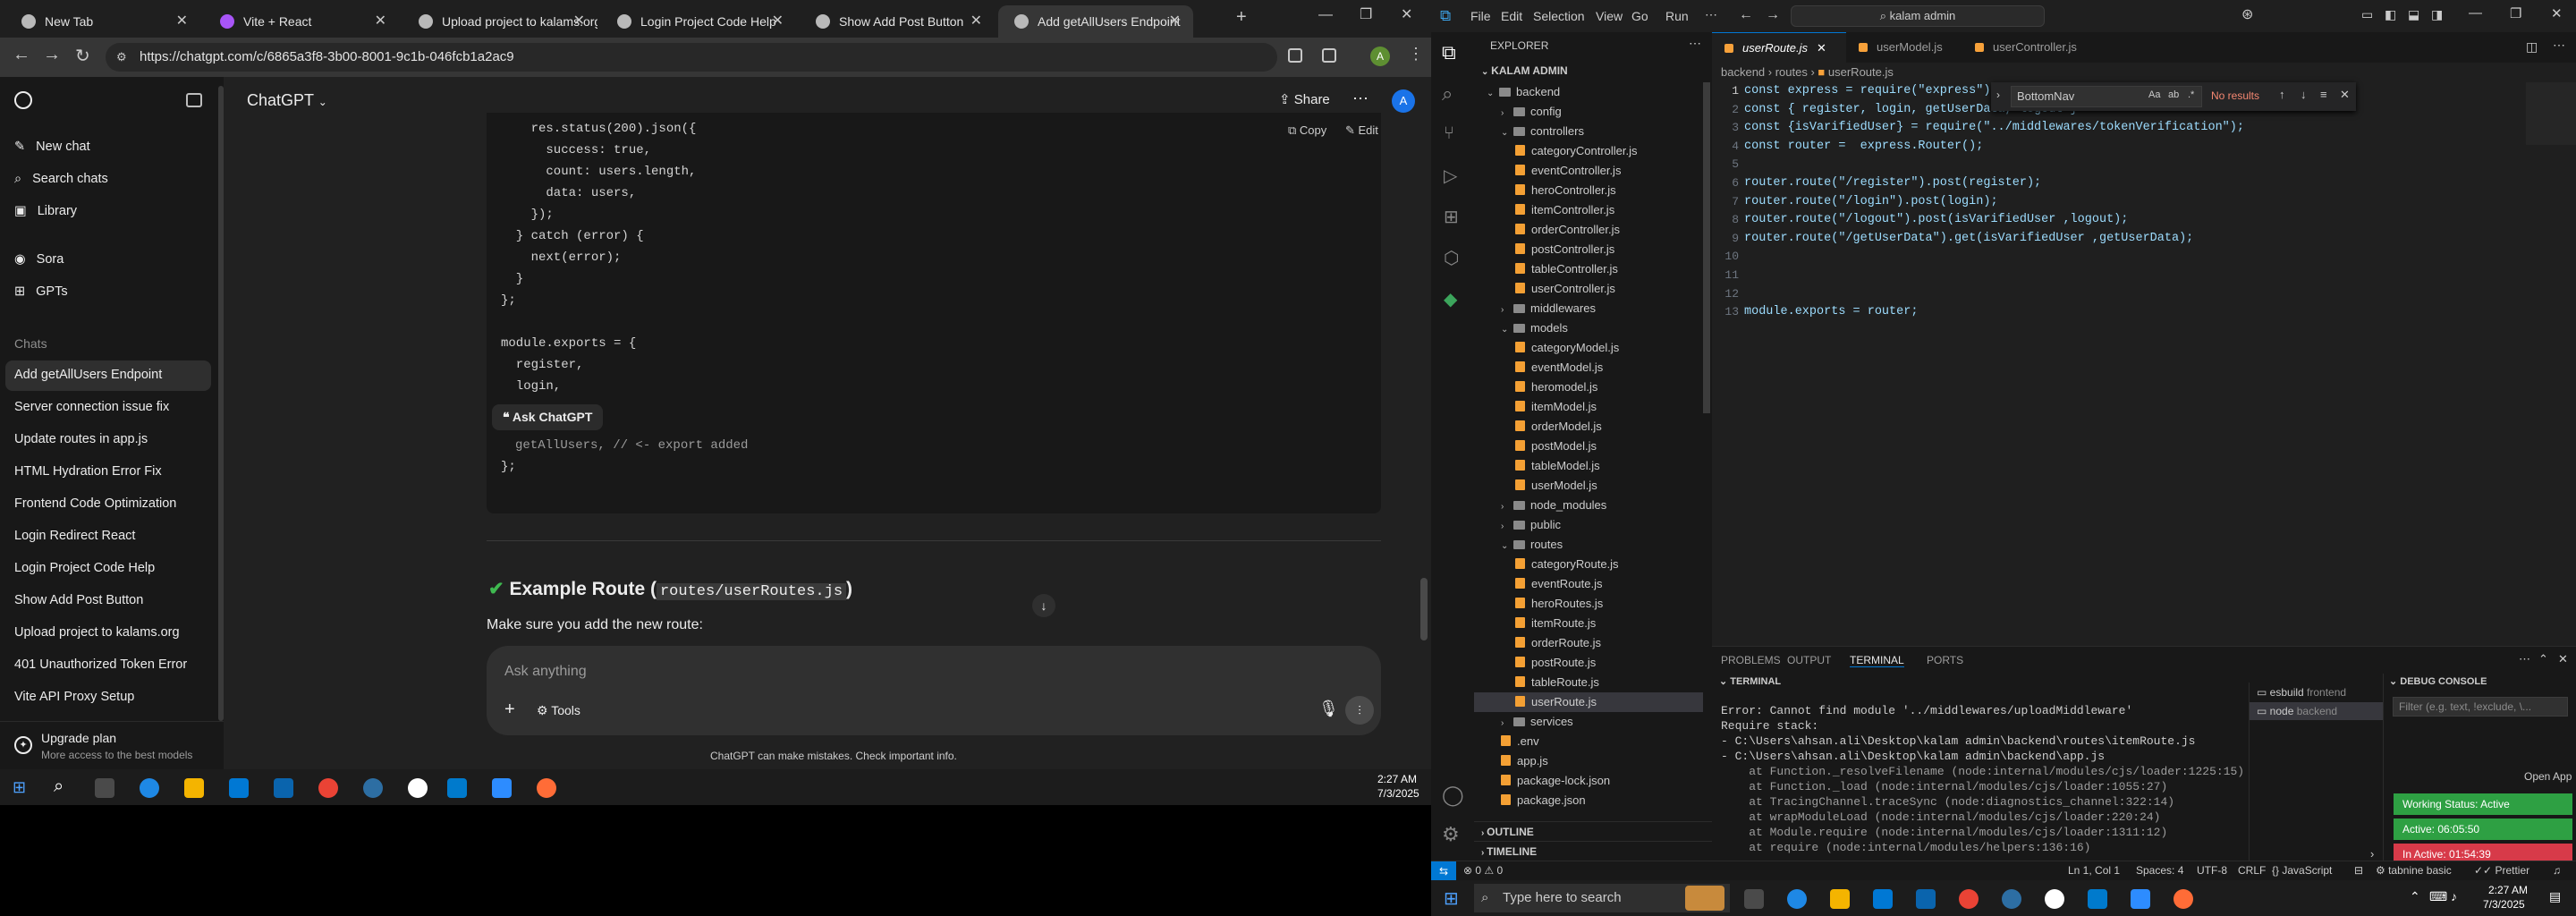 This screenshot has height=916, width=2576. What do you see at coordinates (1588, 348) in the screenshot?
I see `file-tree-file: categoryModel.js` at bounding box center [1588, 348].